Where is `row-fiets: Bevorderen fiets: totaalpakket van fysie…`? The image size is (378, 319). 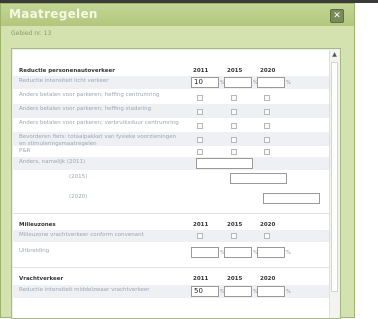
row-fiets: Bevorderen fiets: totaalpakket van fysie… is located at coordinates (172, 139).